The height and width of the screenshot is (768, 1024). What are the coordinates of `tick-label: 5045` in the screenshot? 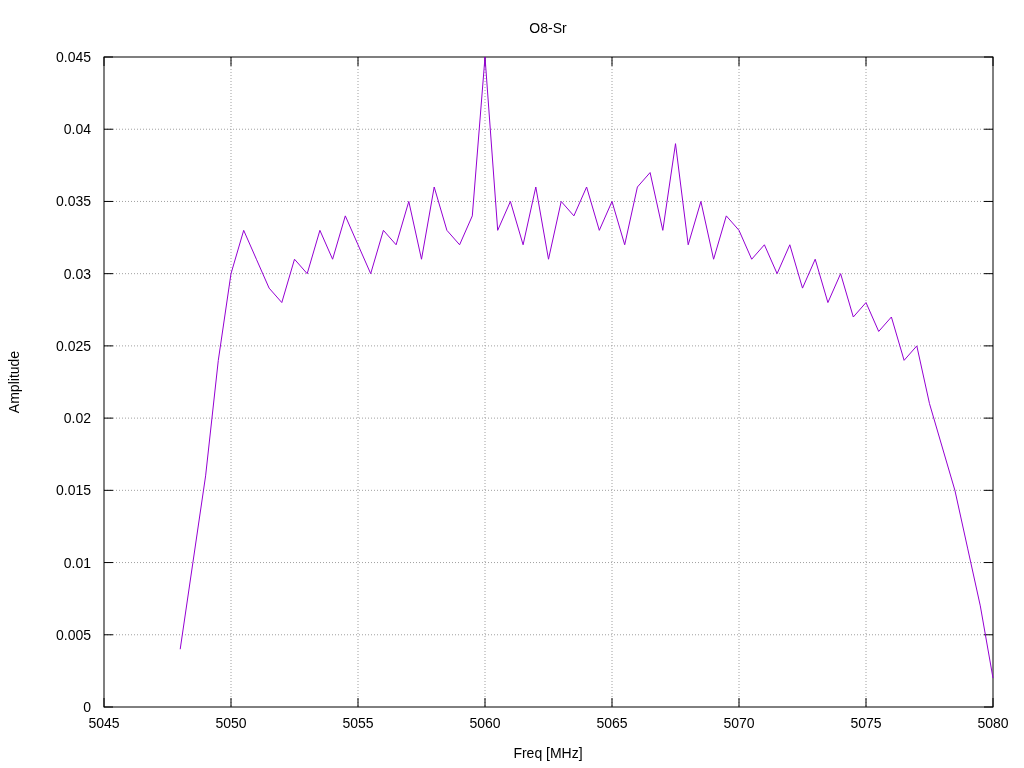 It's located at (104, 723).